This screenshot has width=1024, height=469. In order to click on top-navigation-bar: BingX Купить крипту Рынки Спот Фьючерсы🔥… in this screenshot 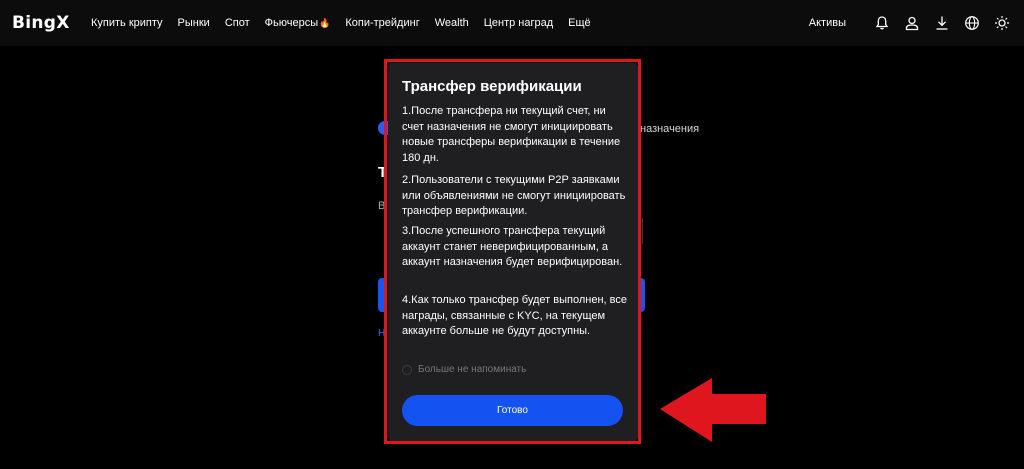, I will do `click(512, 23)`.